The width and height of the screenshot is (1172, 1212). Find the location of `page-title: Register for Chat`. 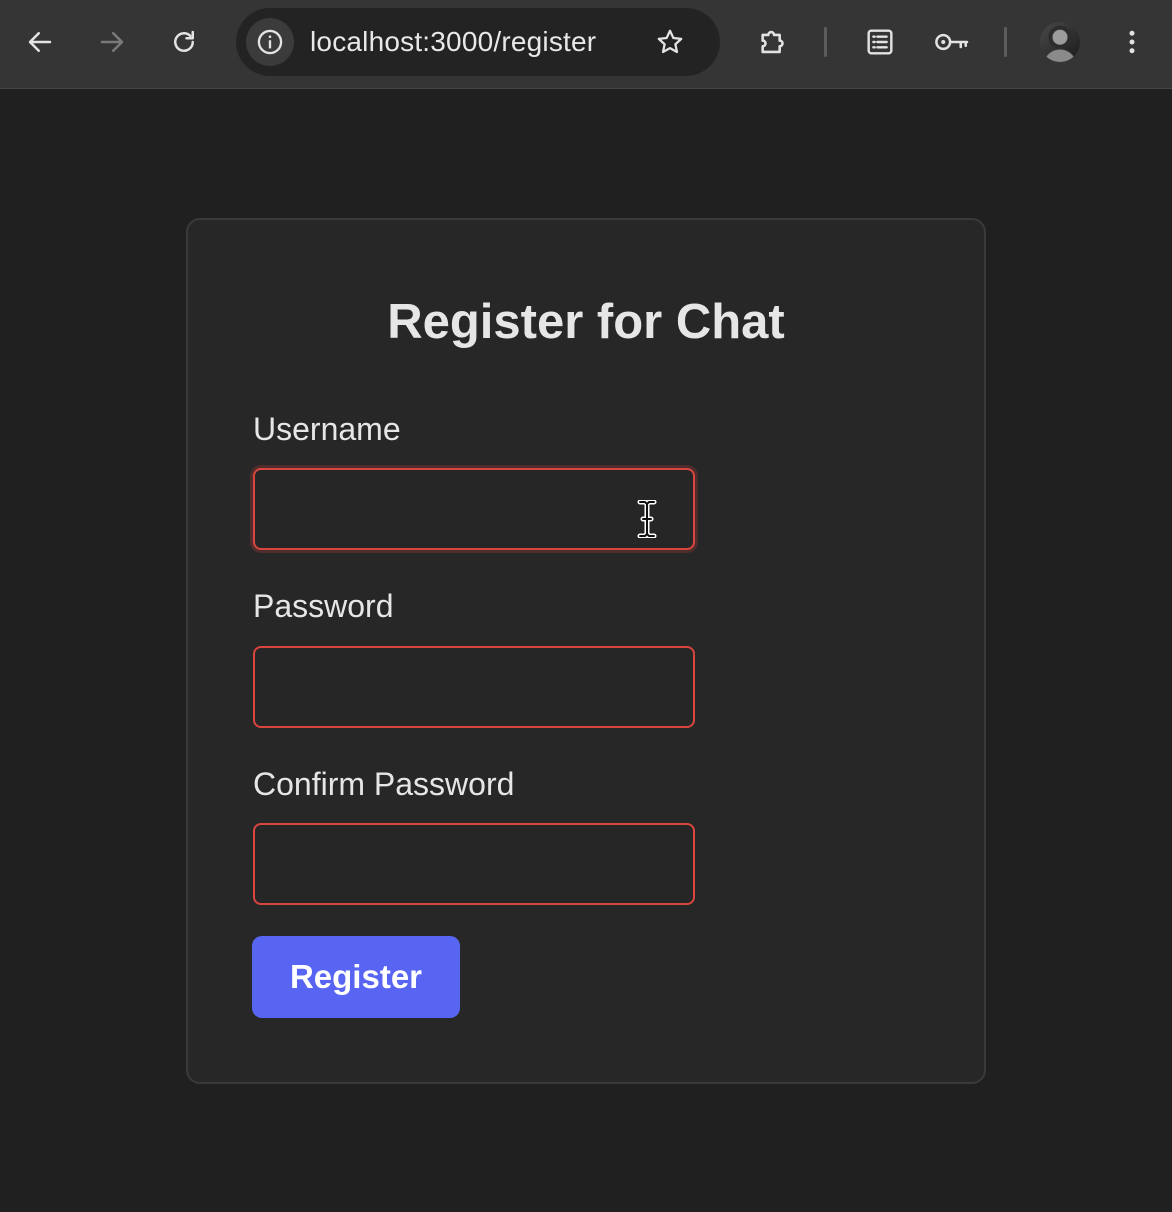

page-title: Register for Chat is located at coordinates (586, 322).